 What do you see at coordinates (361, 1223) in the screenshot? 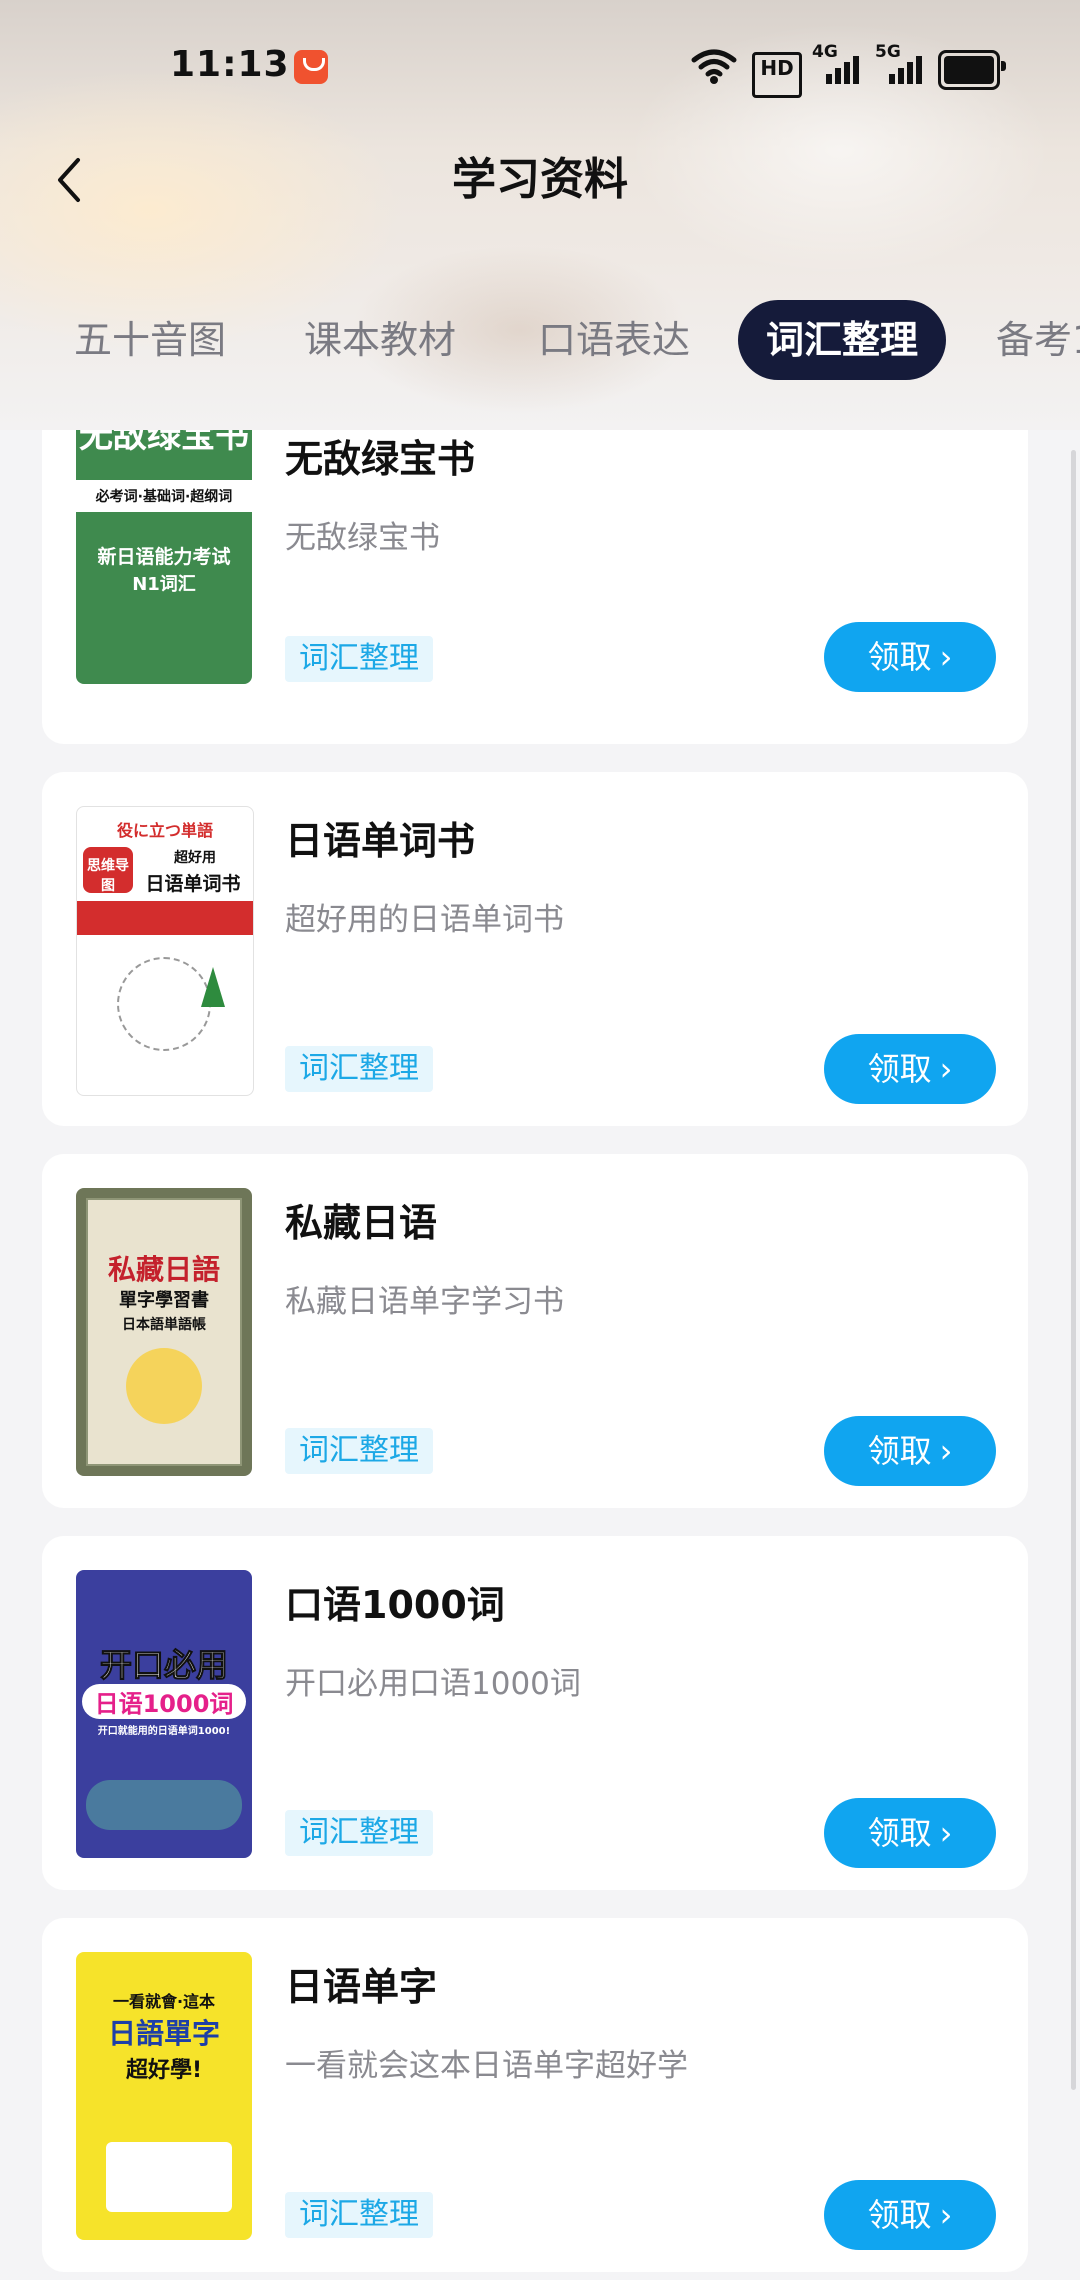
I see `item-title: 私藏日语` at bounding box center [361, 1223].